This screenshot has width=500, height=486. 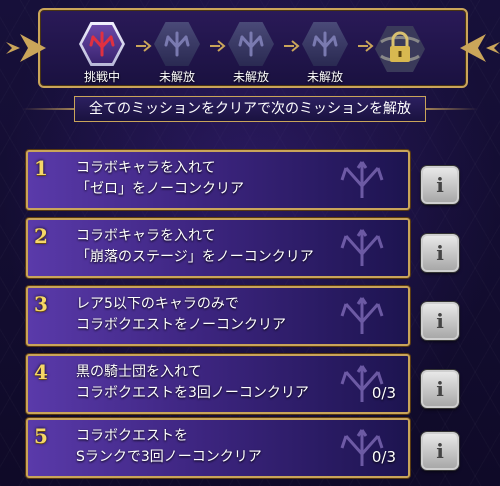 What do you see at coordinates (101, 77) in the screenshot?
I see `stage-1-label: 挑戦中` at bounding box center [101, 77].